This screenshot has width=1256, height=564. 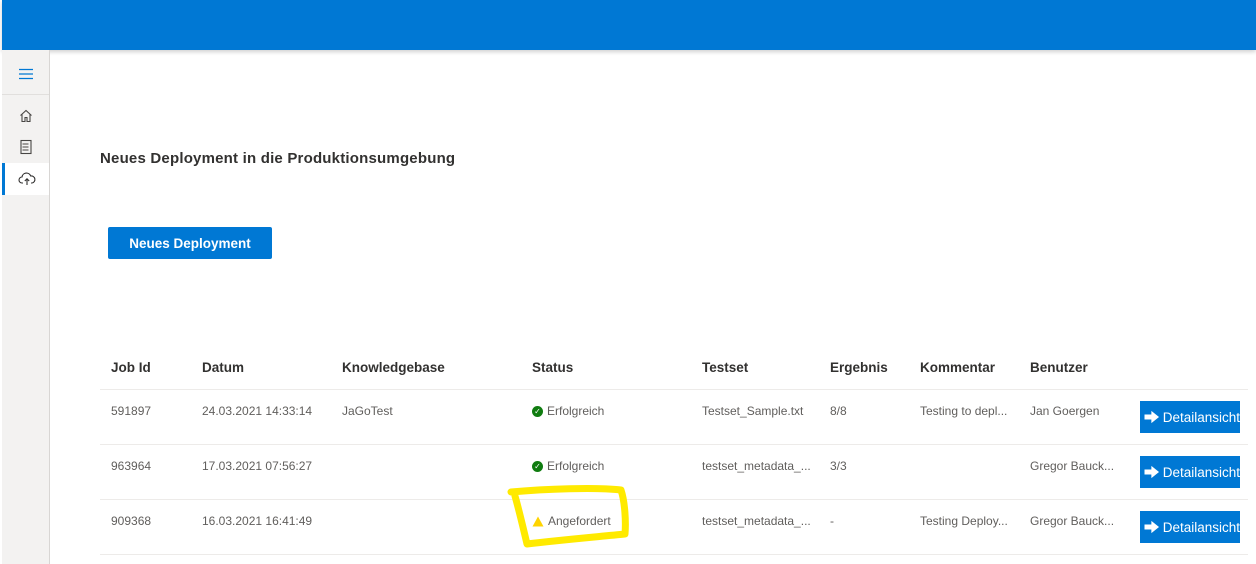 I want to click on column-header-testset: Testset, so click(x=725, y=367).